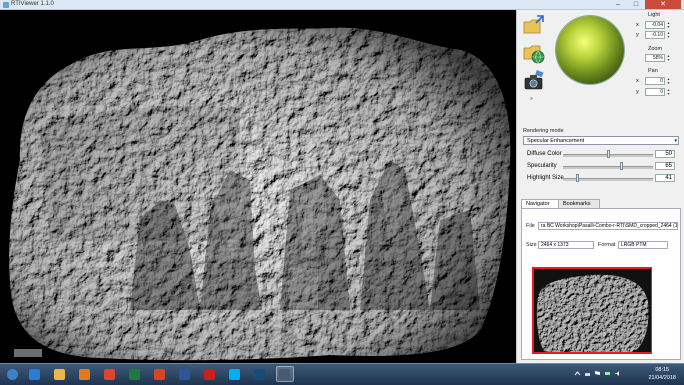  Describe the element at coordinates (655, 35) in the screenshot. I see `light-y-input: -0.10` at that location.